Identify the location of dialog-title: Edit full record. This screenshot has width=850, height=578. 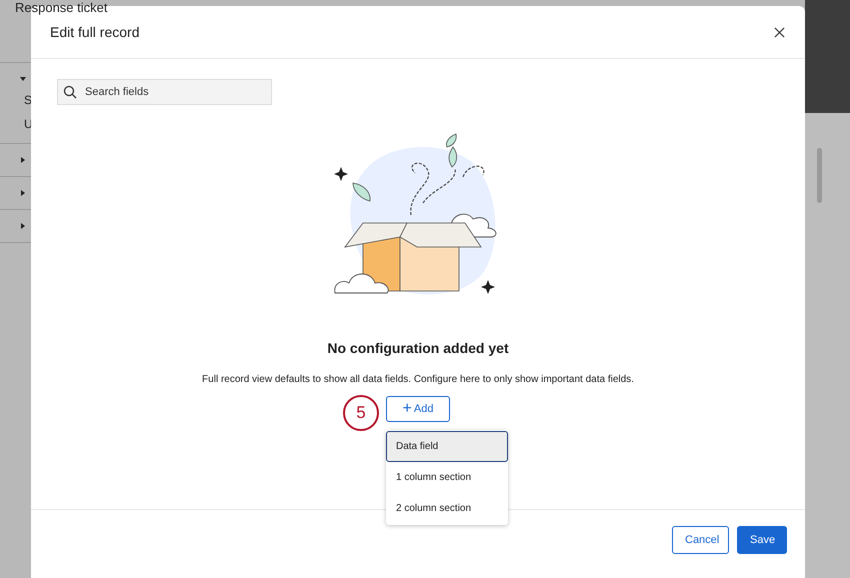
(95, 32).